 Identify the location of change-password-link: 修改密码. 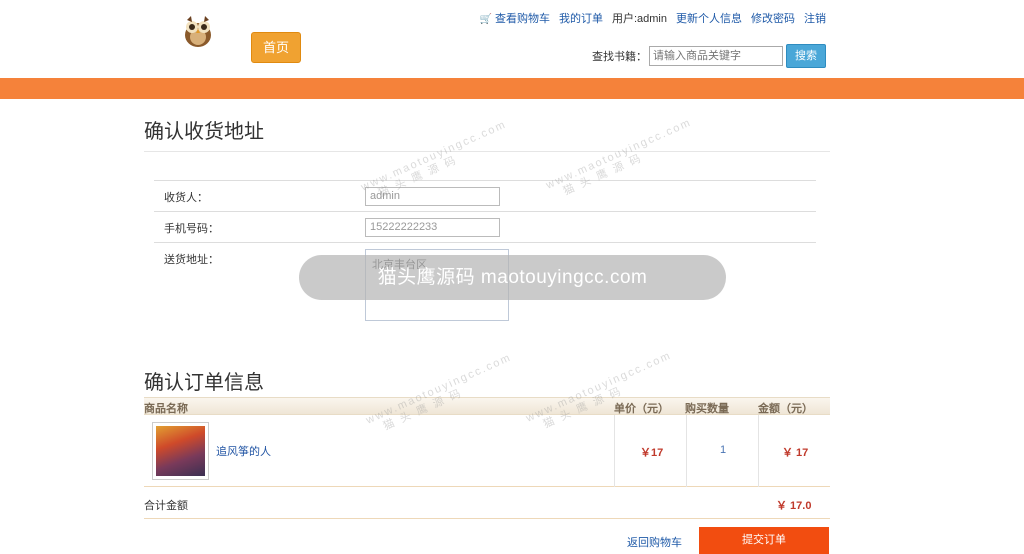
(773, 18).